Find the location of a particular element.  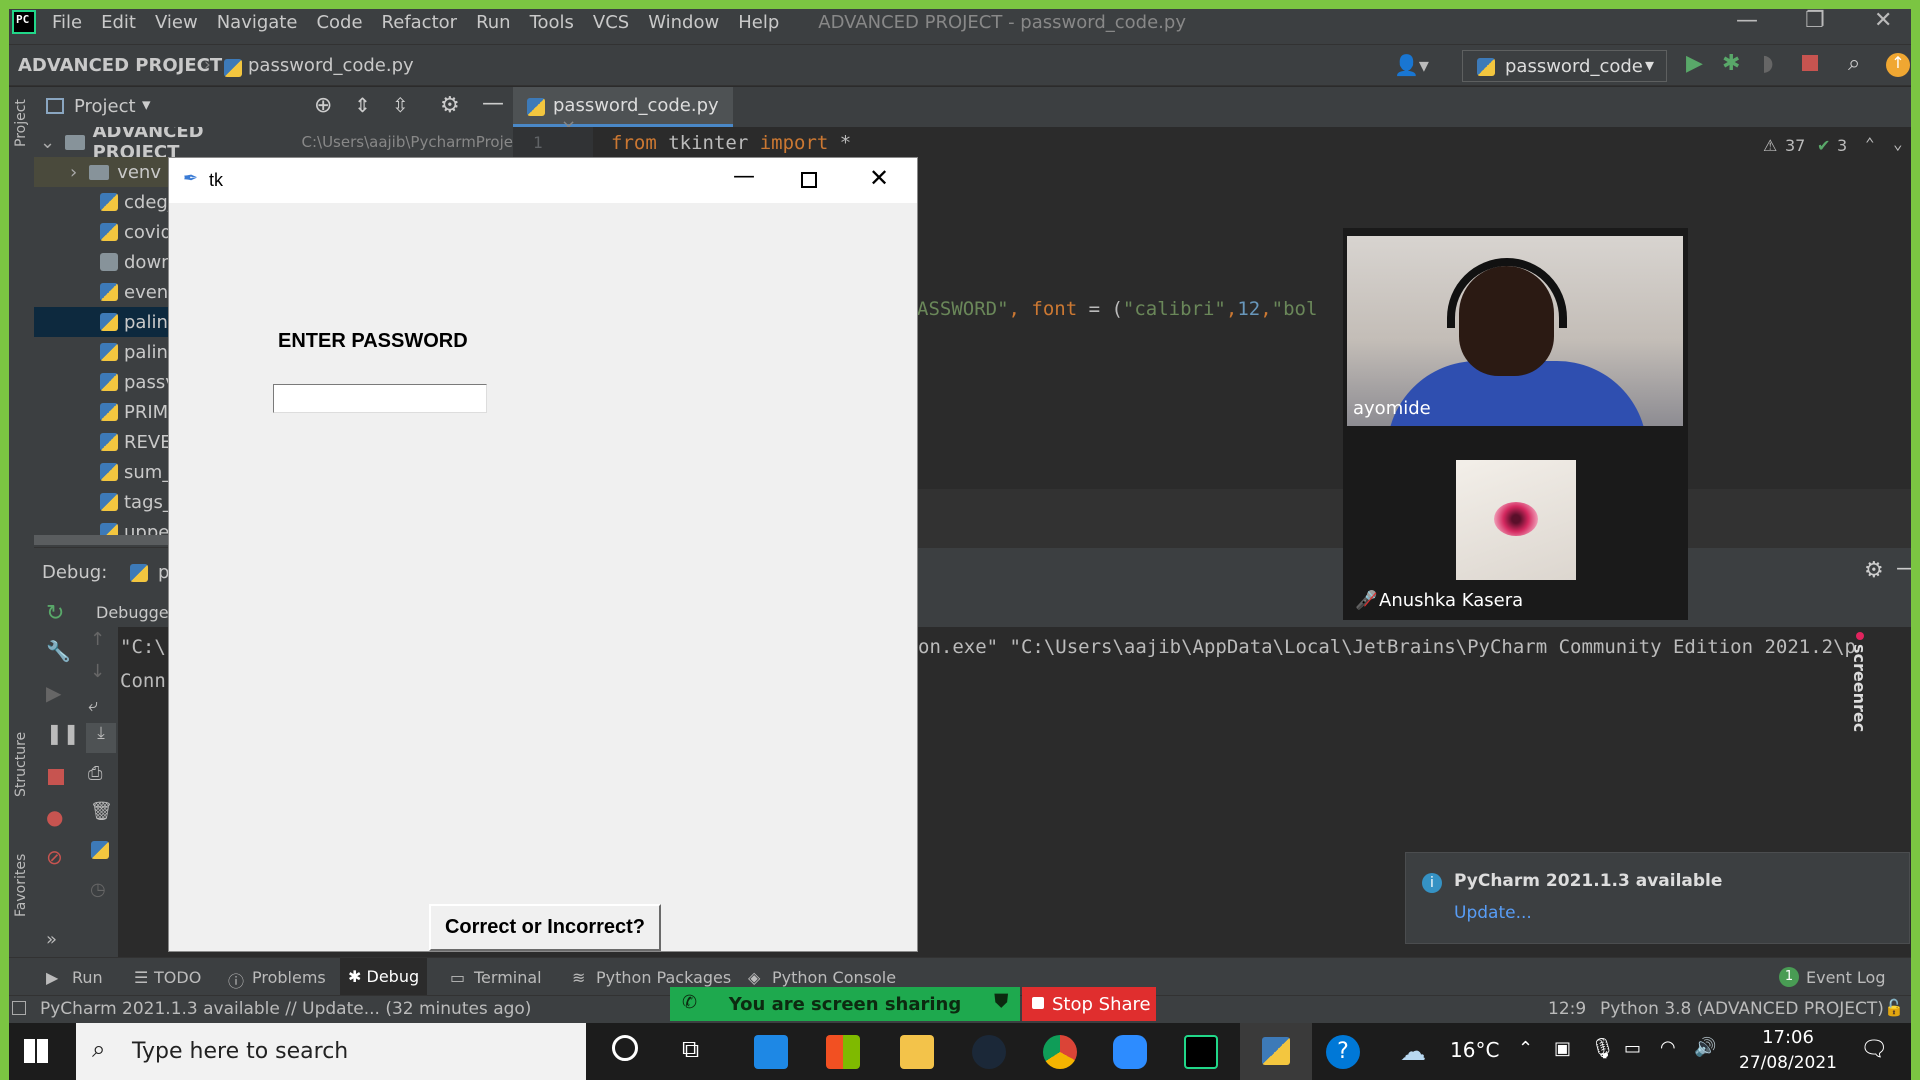

user-icon: 👤▾ is located at coordinates (1411, 65).